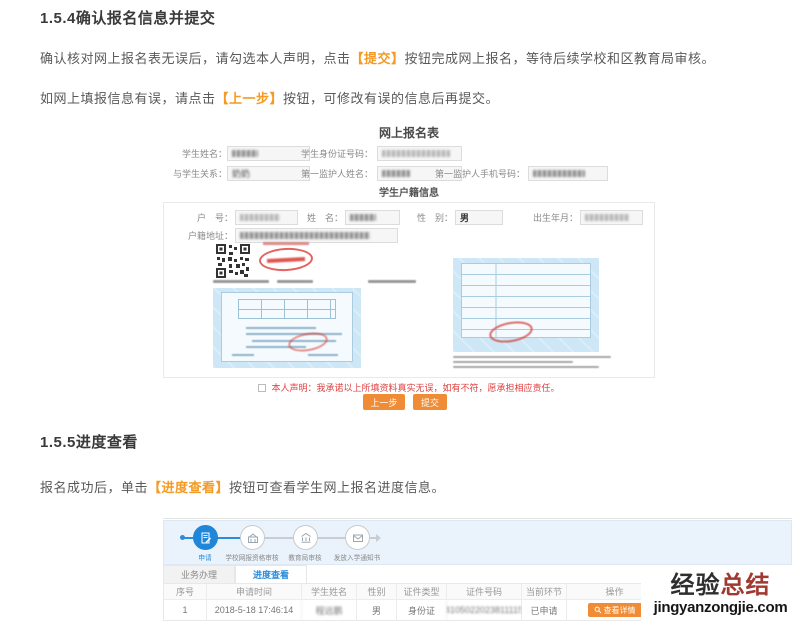 Image resolution: width=800 pixels, height=632 pixels. What do you see at coordinates (483, 591) in the screenshot?
I see `col-id-number: 证件号码` at bounding box center [483, 591].